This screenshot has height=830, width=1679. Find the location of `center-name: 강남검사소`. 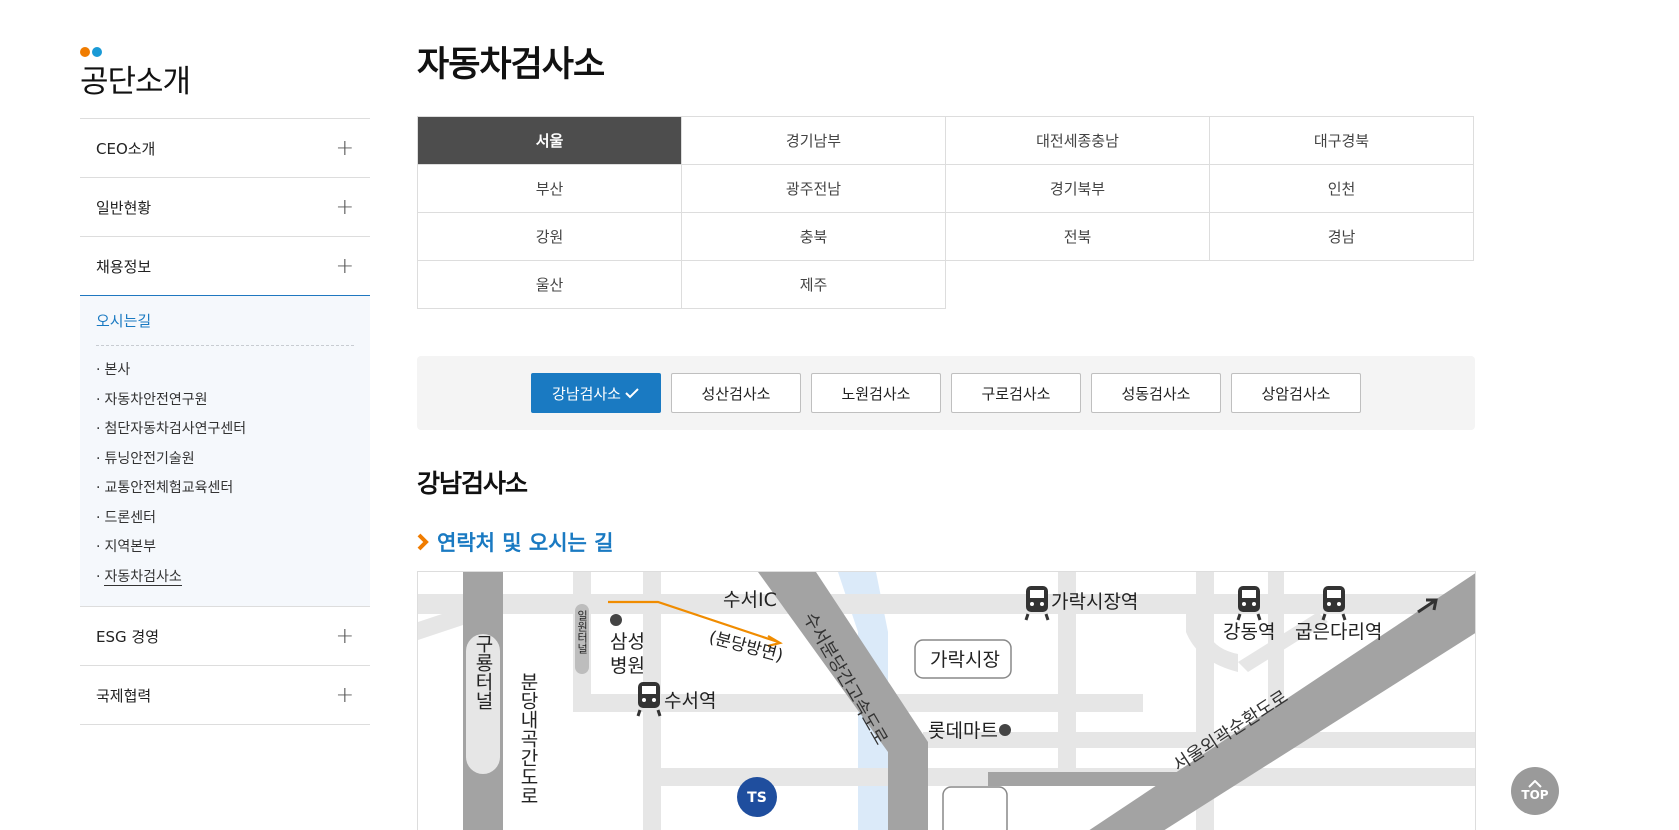

center-name: 강남검사소 is located at coordinates (472, 483).